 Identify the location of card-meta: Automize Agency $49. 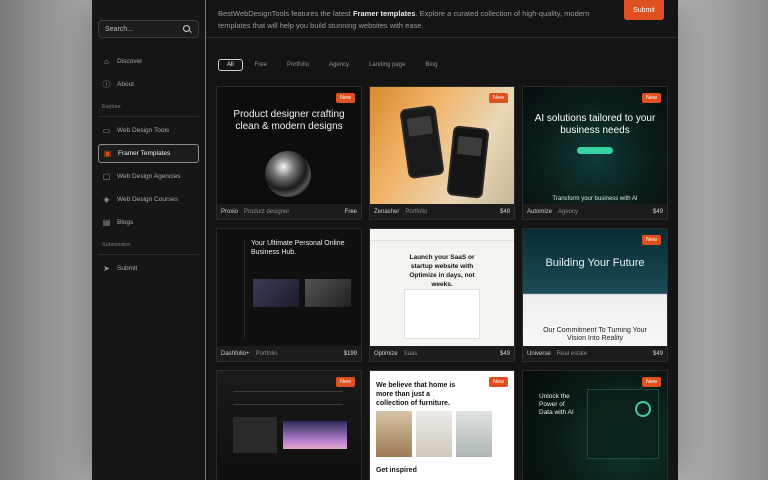
(595, 212).